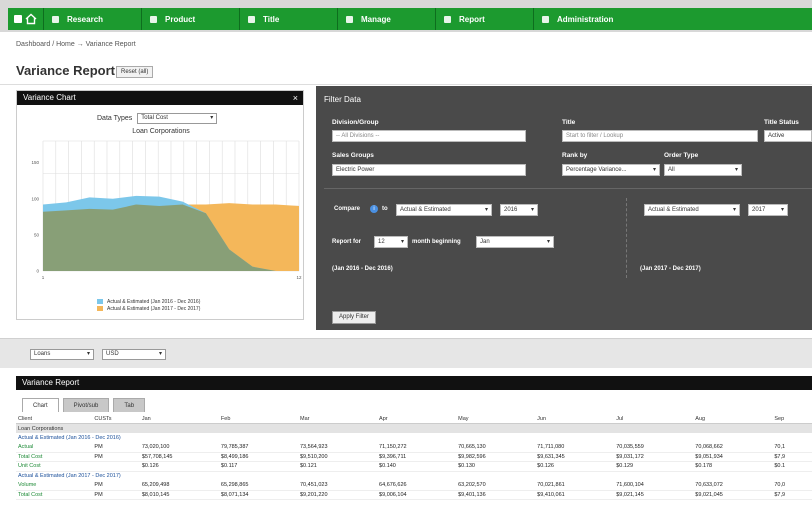 Image resolution: width=812 pixels, height=528 pixels. What do you see at coordinates (54, 448) in the screenshot?
I see `table-cell: Actual` at bounding box center [54, 448].